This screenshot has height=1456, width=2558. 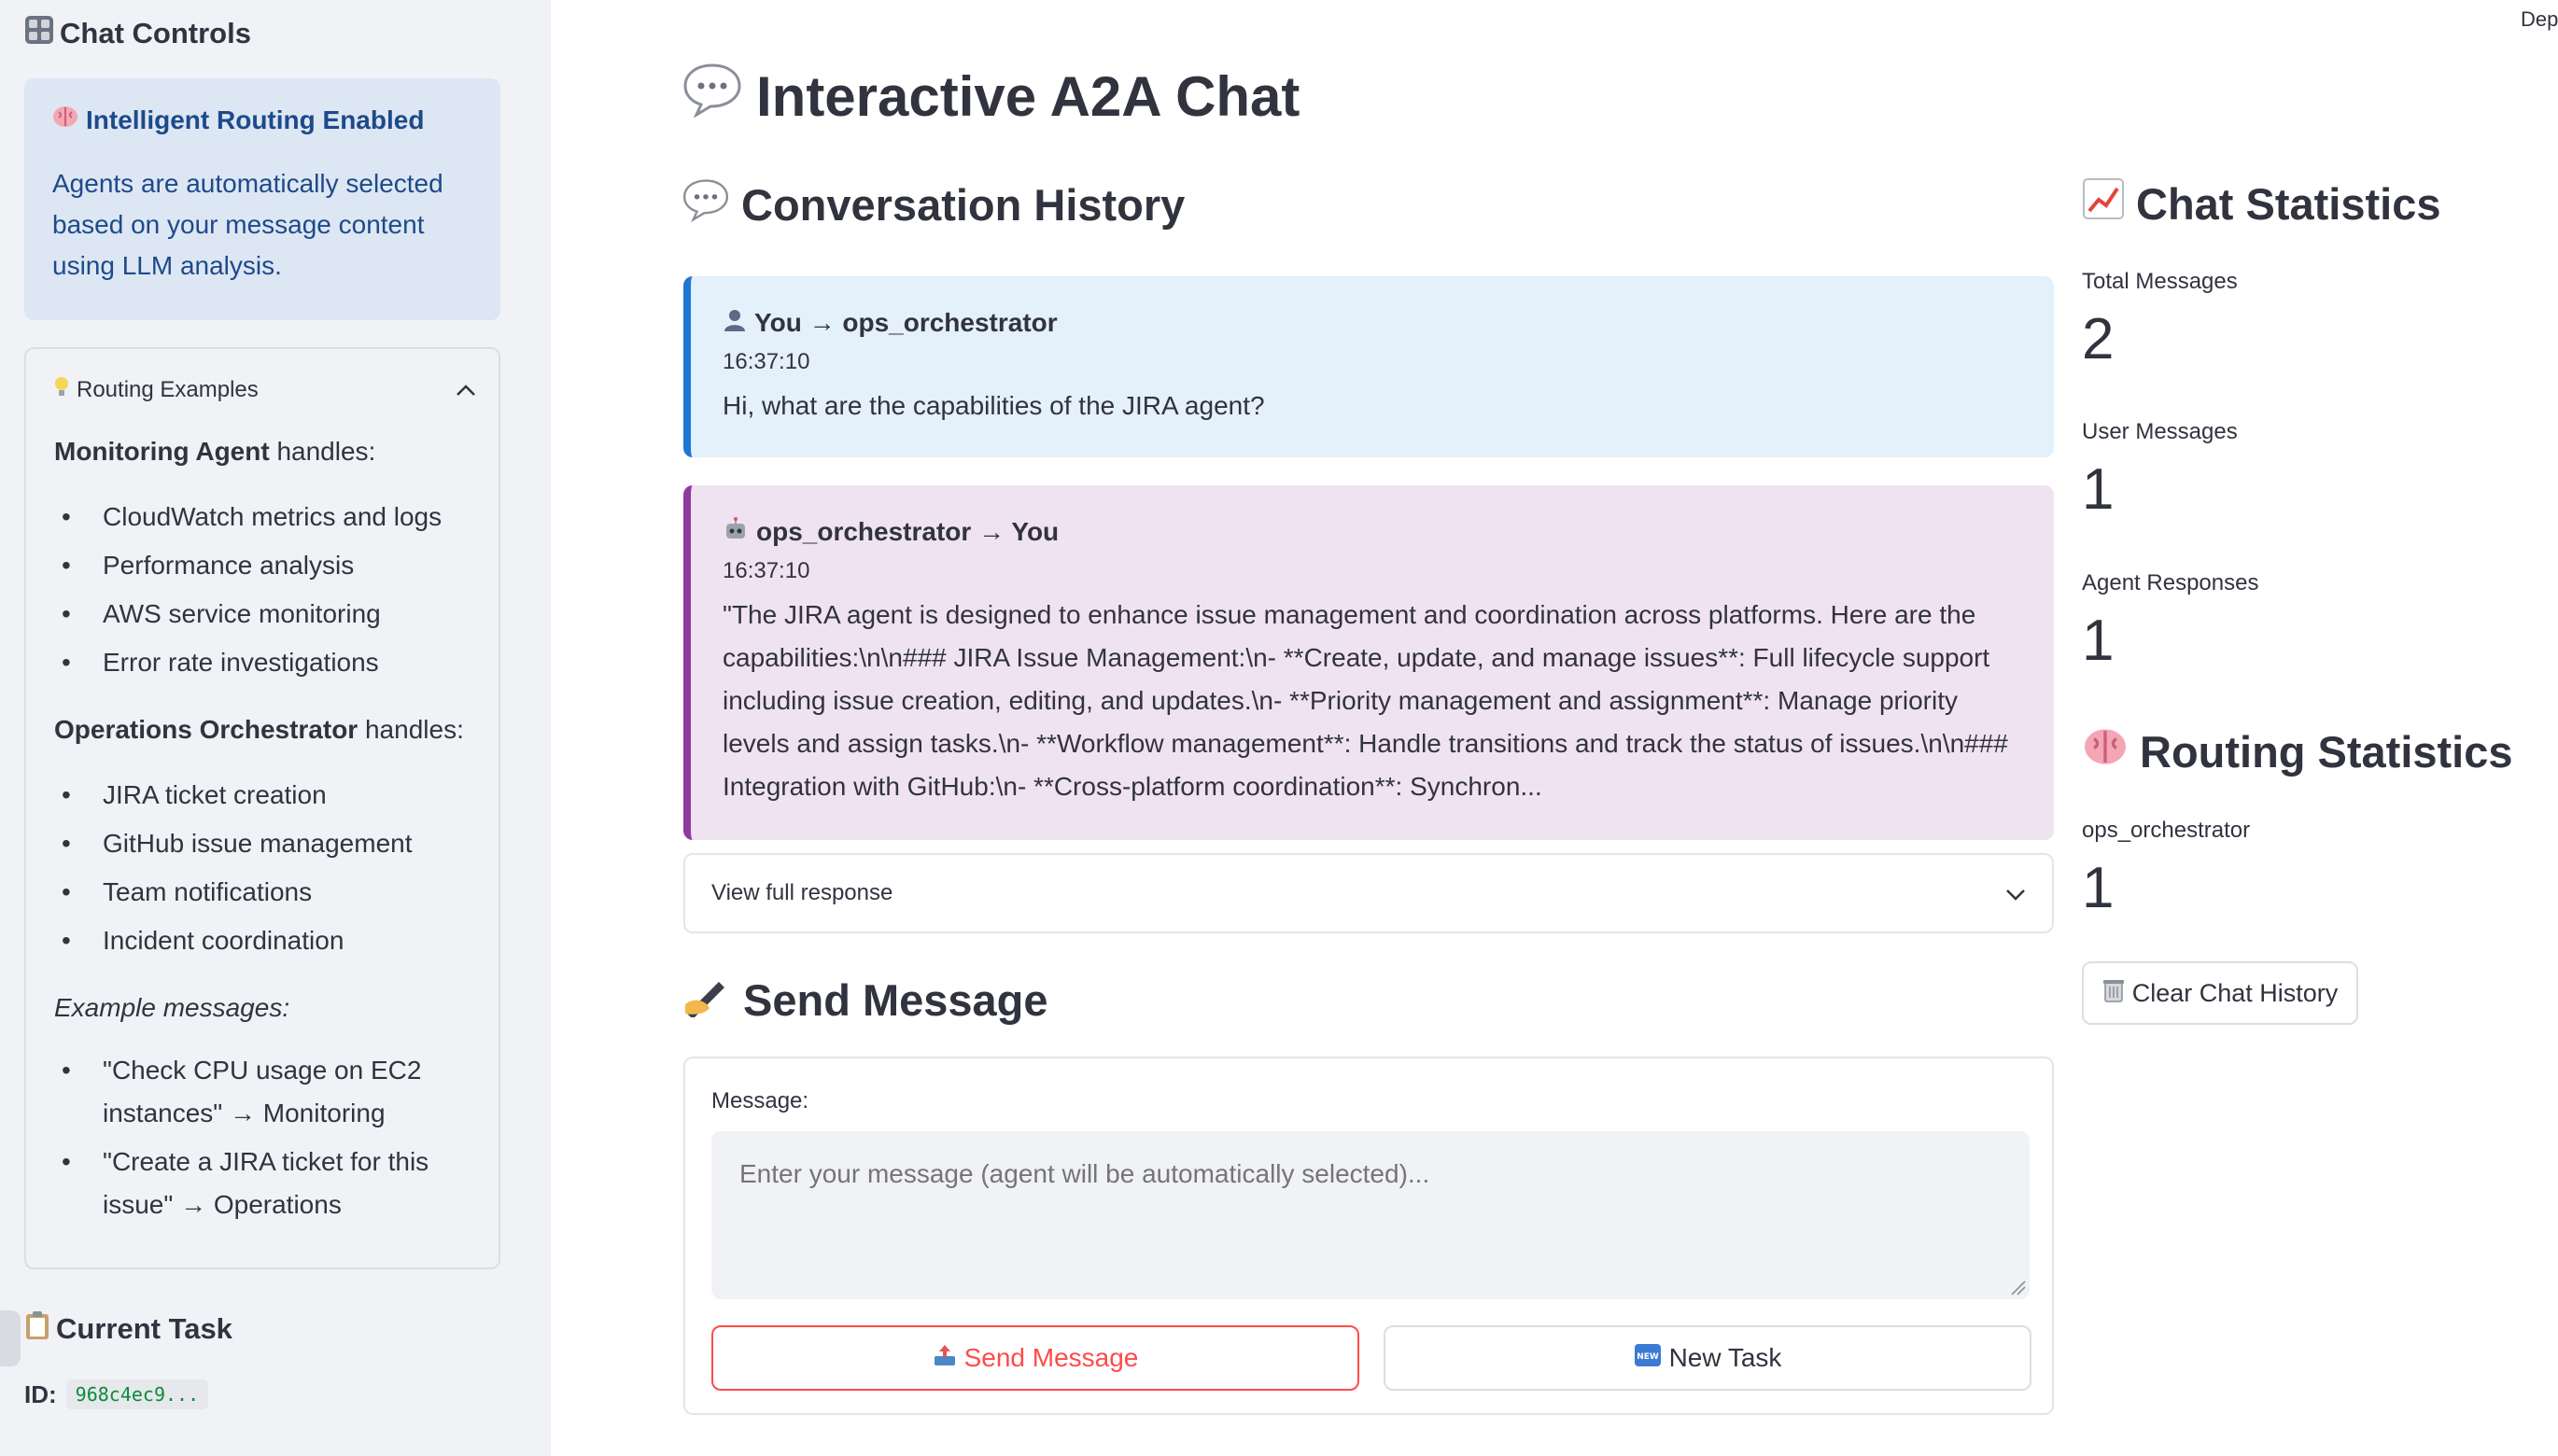 What do you see at coordinates (2103, 204) in the screenshot?
I see `chart-increasing-icon` at bounding box center [2103, 204].